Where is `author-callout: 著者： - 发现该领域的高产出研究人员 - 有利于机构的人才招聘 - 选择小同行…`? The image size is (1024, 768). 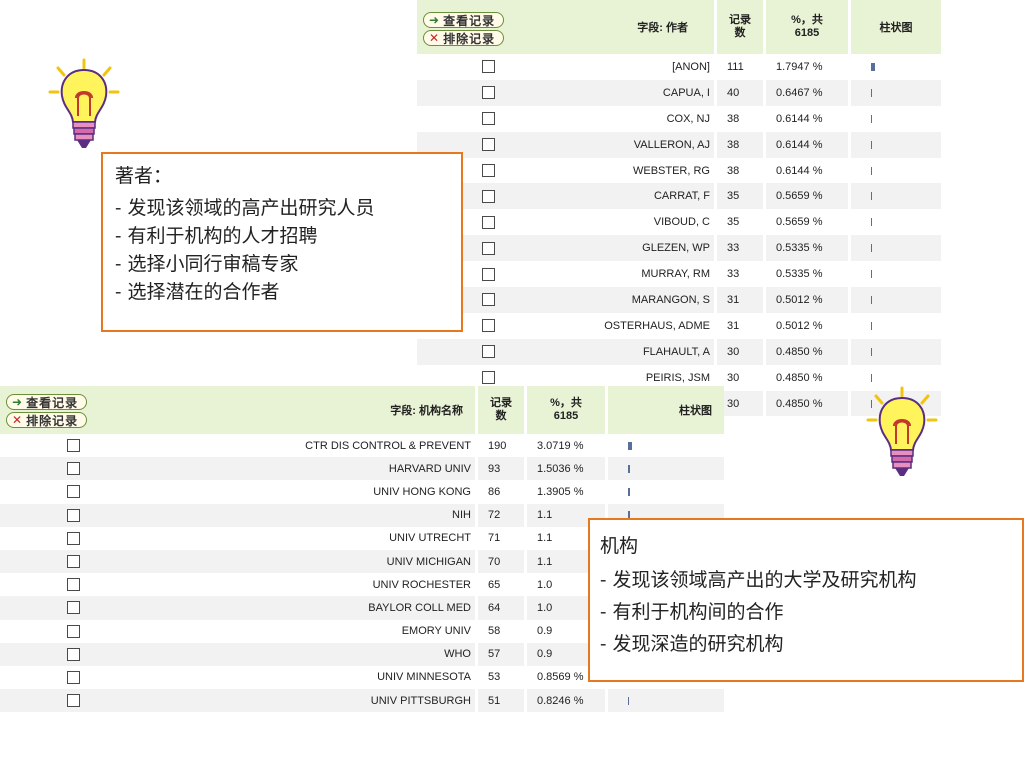
author-callout: 著者： - 发现该领域的高产出研究人员 - 有利于机构的人才招聘 - 选择小同行… is located at coordinates (282, 242).